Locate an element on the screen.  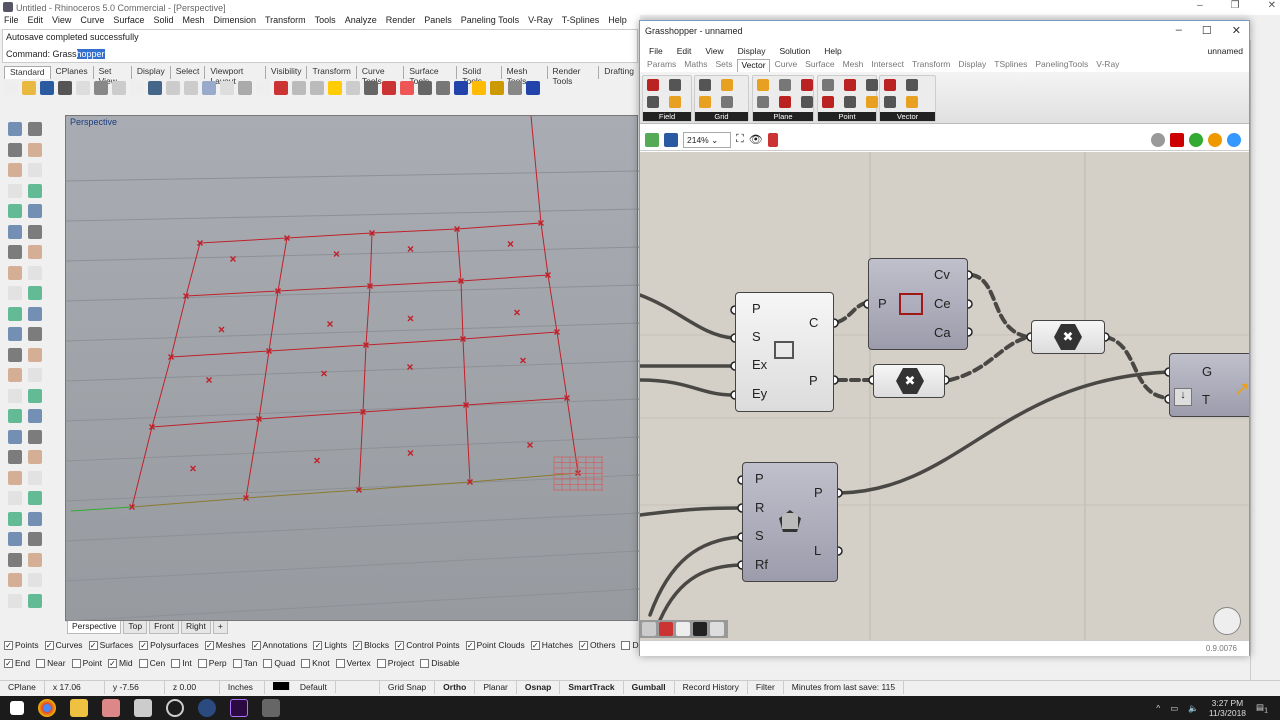
gh-maximize-icon: ☐ is located at coordinates (1207, 30).